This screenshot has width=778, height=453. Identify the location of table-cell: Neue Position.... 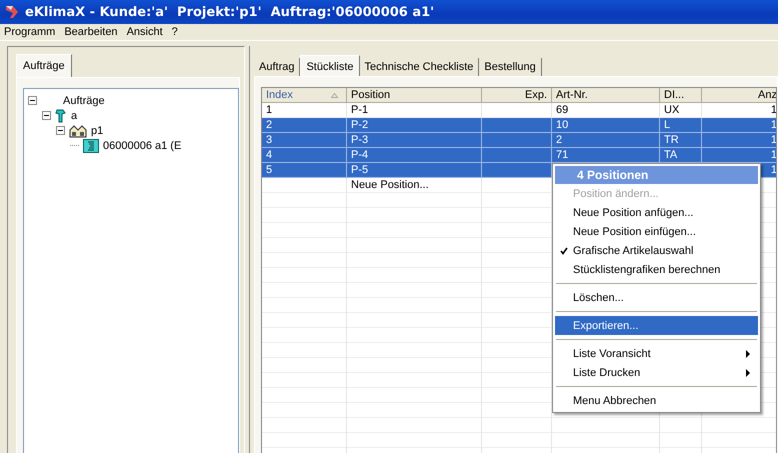
(390, 185).